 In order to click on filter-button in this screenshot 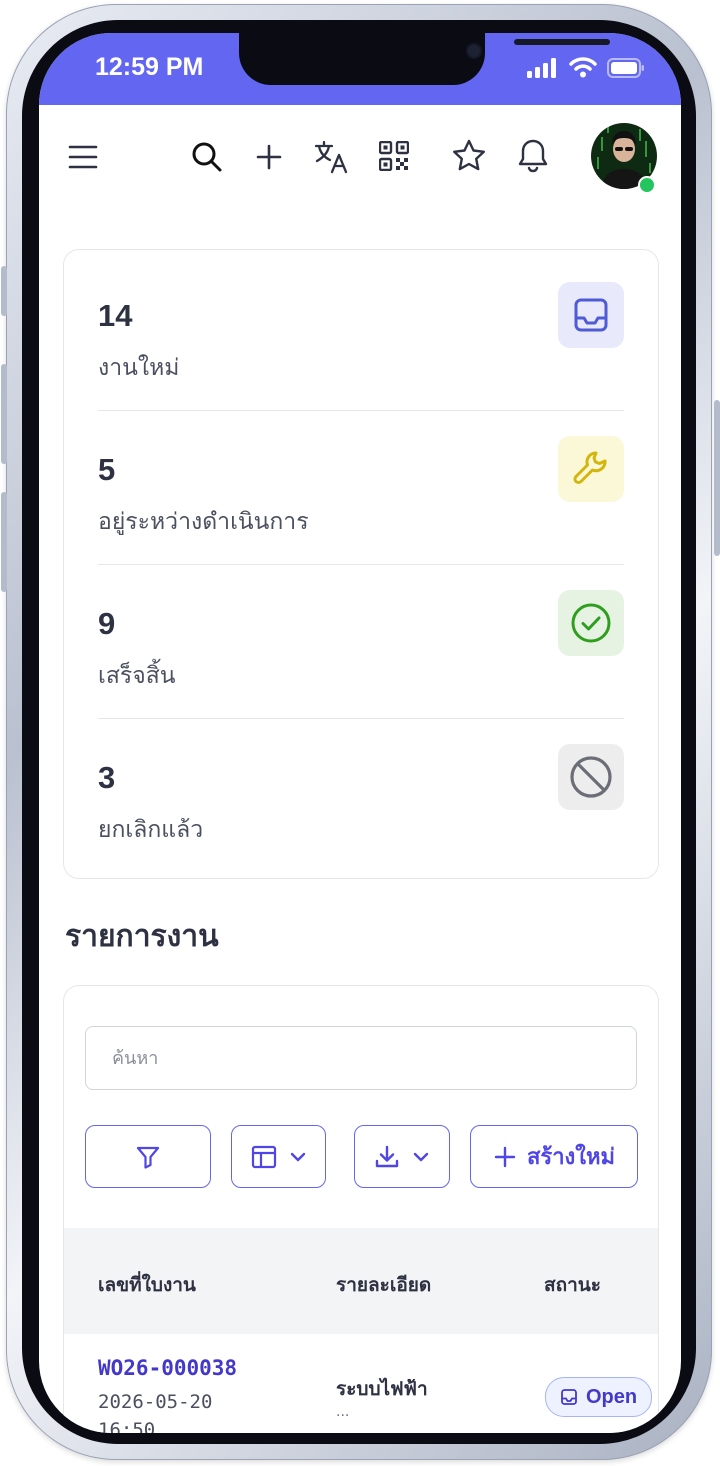, I will do `click(148, 1156)`.